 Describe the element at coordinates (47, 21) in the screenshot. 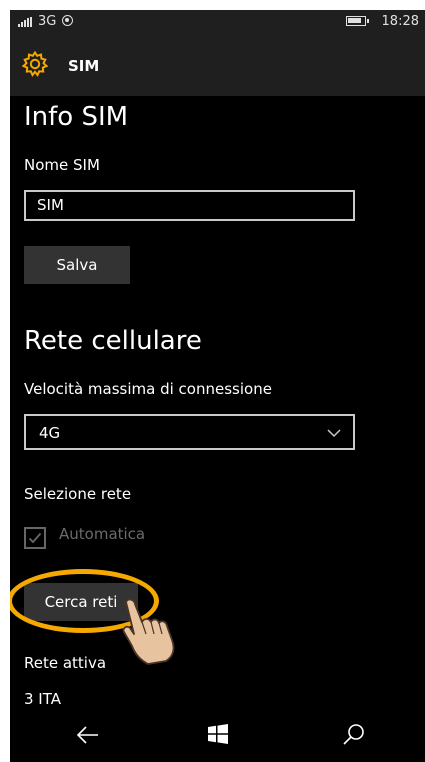

I see `network-type: 3G` at that location.